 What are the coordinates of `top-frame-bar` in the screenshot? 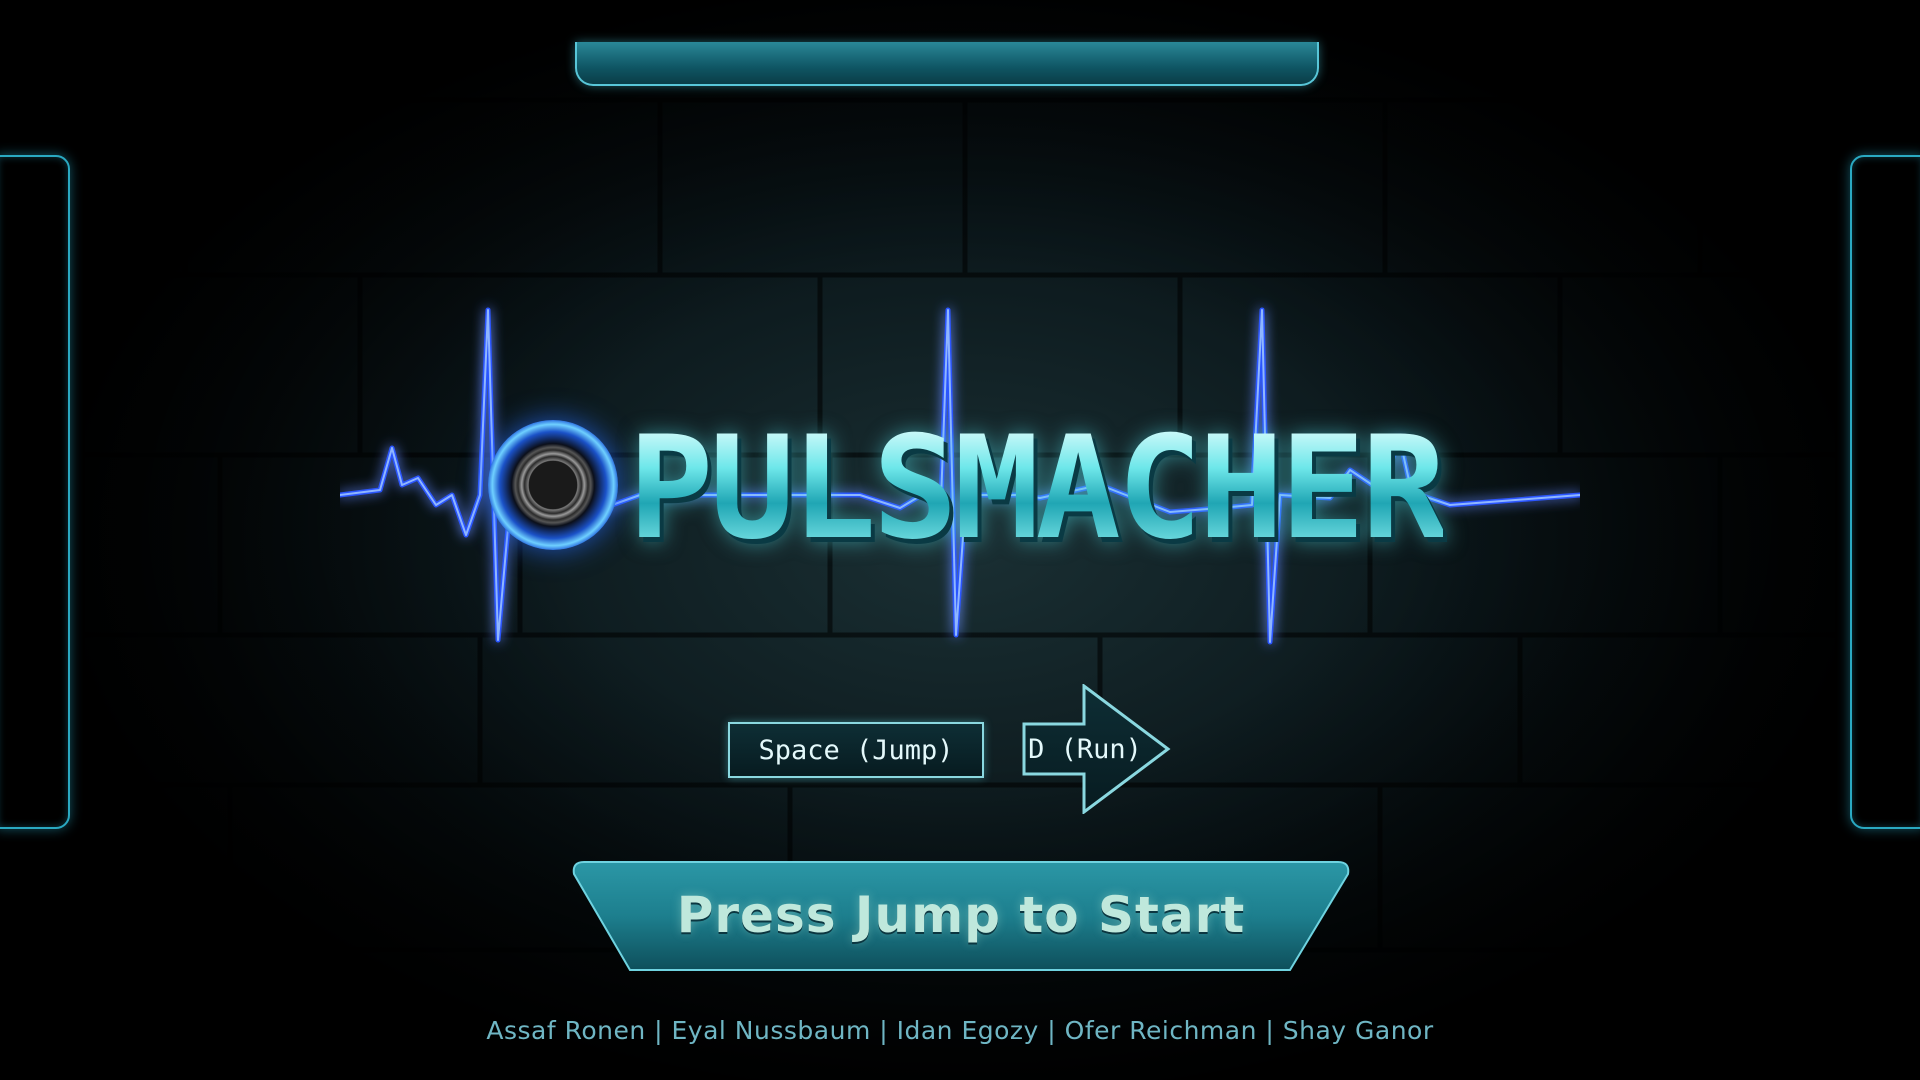 It's located at (947, 64).